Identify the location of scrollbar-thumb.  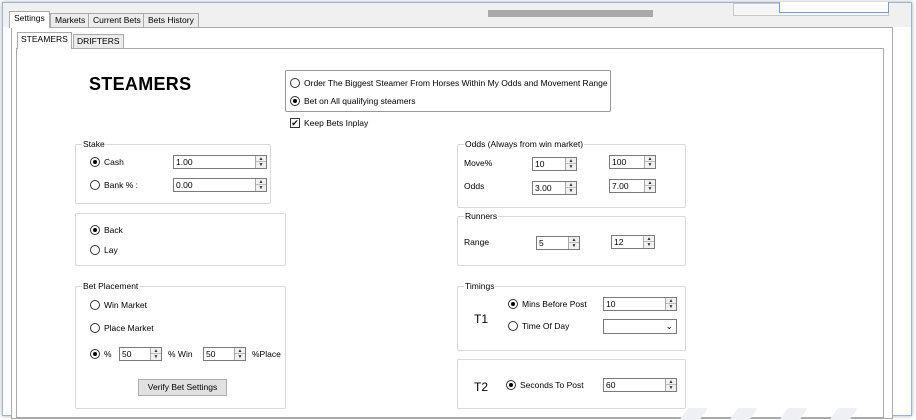
(570, 13).